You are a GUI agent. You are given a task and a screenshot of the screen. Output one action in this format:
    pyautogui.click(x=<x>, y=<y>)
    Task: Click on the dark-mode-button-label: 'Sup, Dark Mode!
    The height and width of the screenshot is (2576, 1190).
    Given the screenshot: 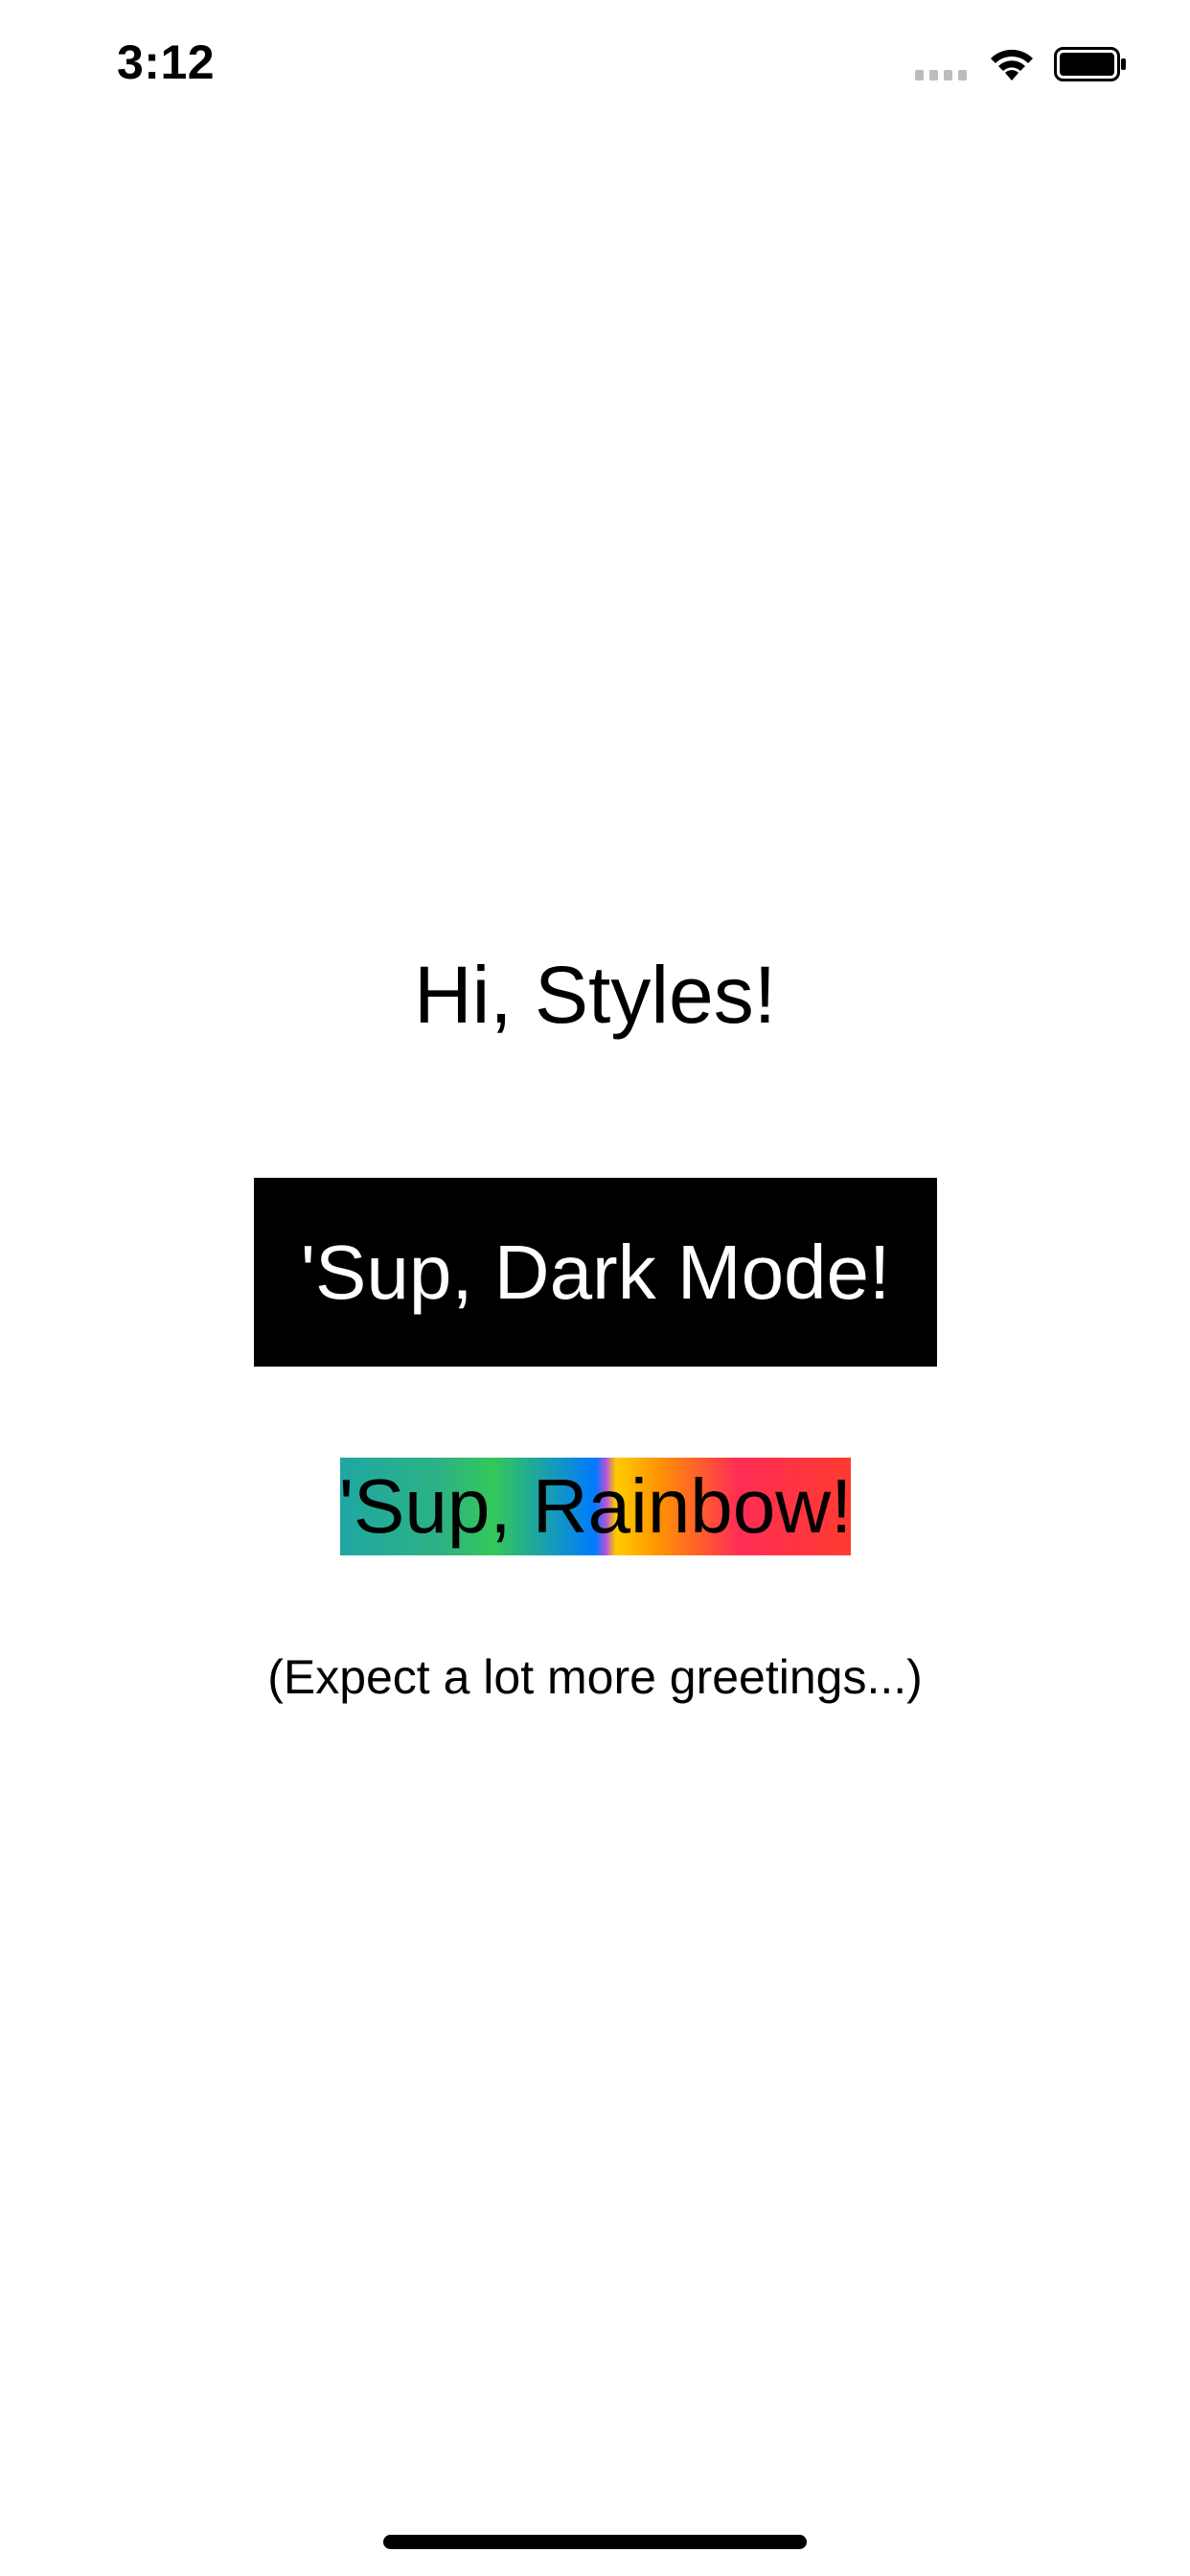 What is the action you would take?
    pyautogui.click(x=595, y=1272)
    